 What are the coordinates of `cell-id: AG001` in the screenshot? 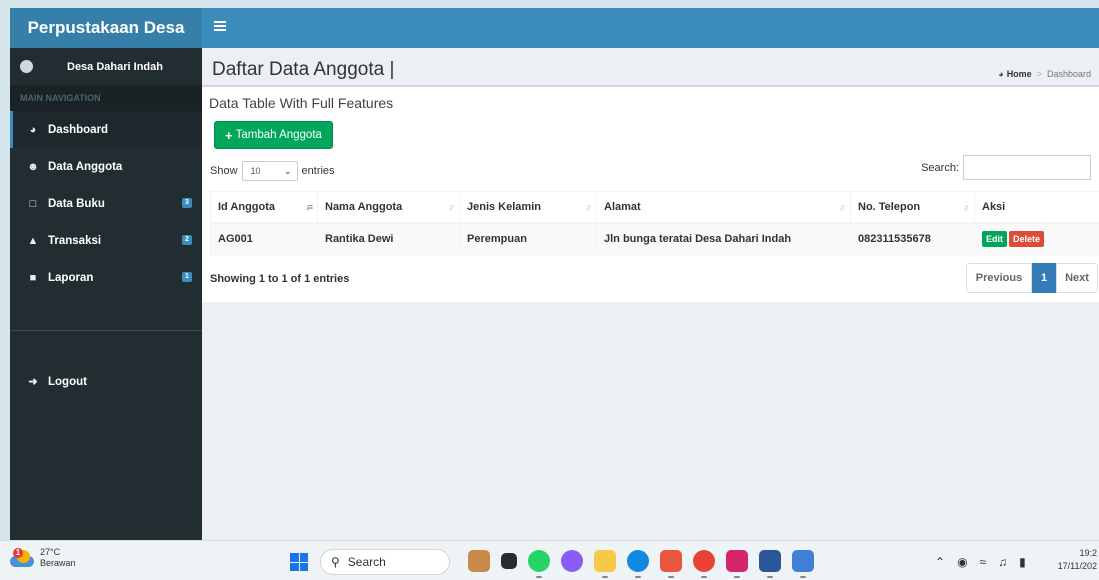 It's located at (264, 239).